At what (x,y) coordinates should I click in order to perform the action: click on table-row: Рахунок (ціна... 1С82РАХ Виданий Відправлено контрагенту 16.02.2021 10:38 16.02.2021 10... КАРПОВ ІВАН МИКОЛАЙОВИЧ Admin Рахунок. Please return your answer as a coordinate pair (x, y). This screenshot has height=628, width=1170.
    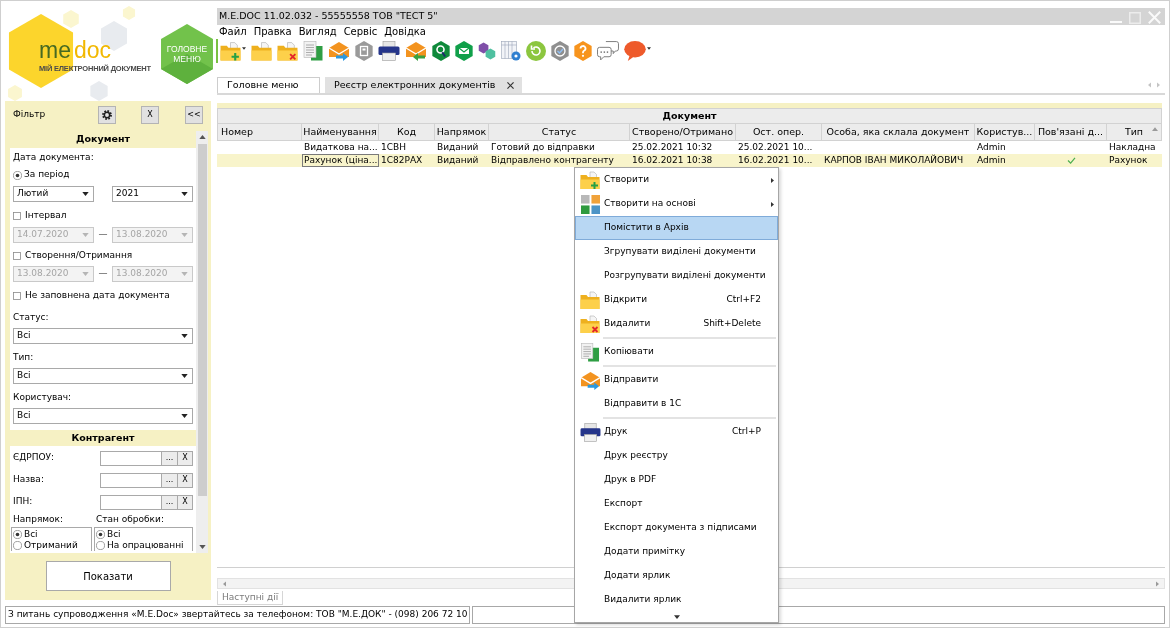
    Looking at the image, I should click on (689, 160).